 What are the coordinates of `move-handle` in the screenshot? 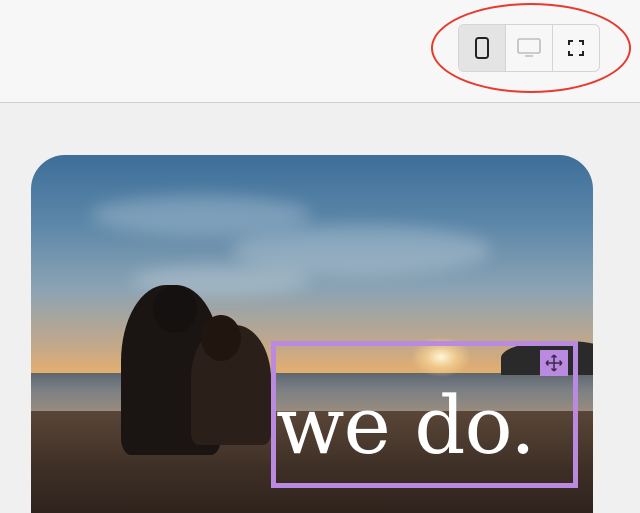 It's located at (554, 363).